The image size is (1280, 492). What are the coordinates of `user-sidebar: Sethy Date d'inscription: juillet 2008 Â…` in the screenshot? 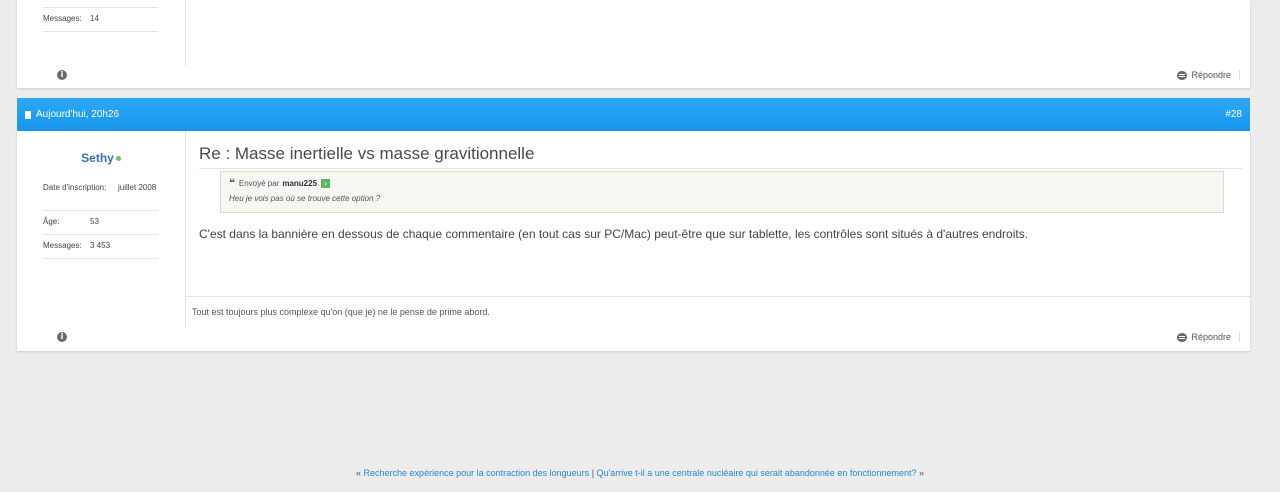 It's located at (101, 229).